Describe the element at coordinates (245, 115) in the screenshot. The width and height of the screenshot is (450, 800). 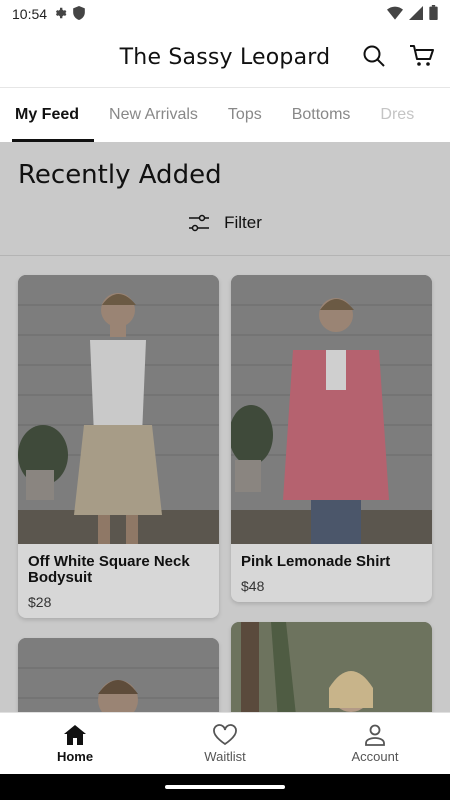
I see `tab-tops: Tops` at that location.